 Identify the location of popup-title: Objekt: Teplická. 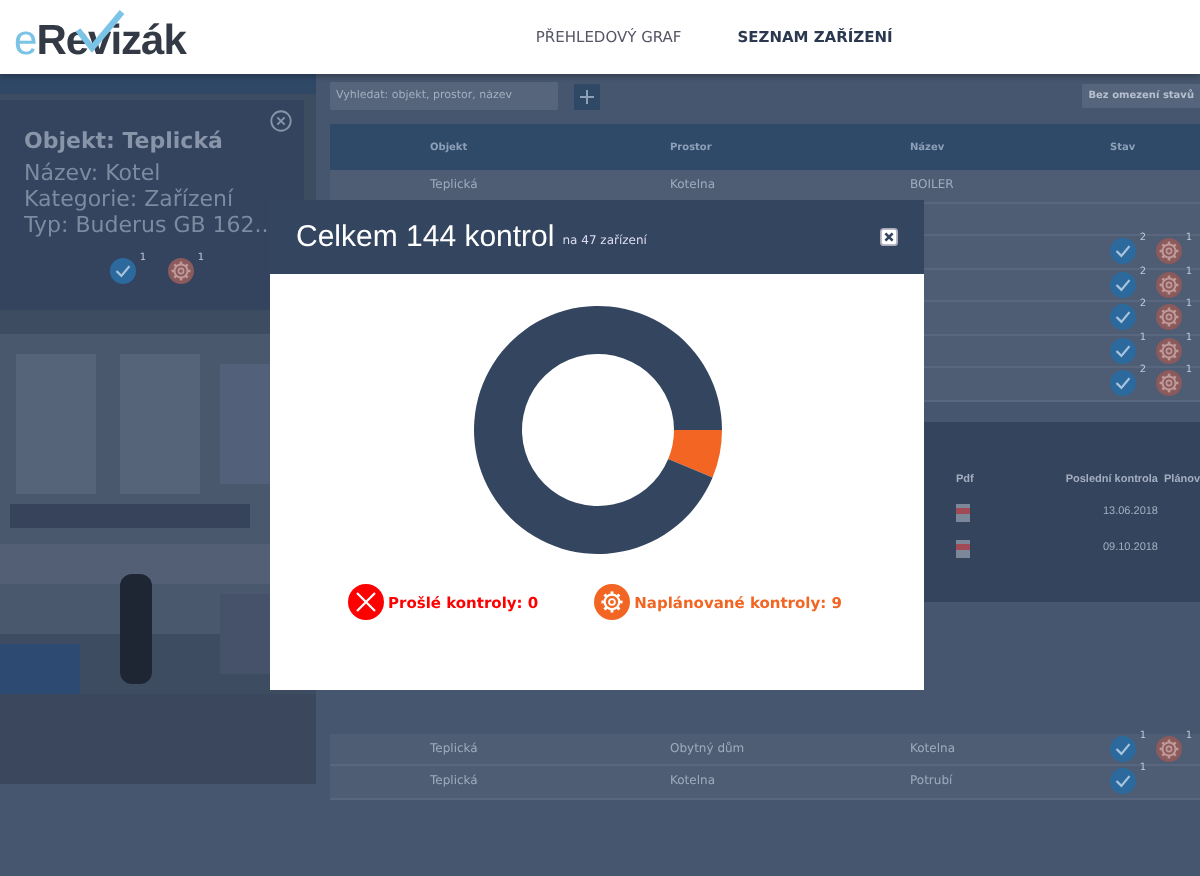
(124, 141).